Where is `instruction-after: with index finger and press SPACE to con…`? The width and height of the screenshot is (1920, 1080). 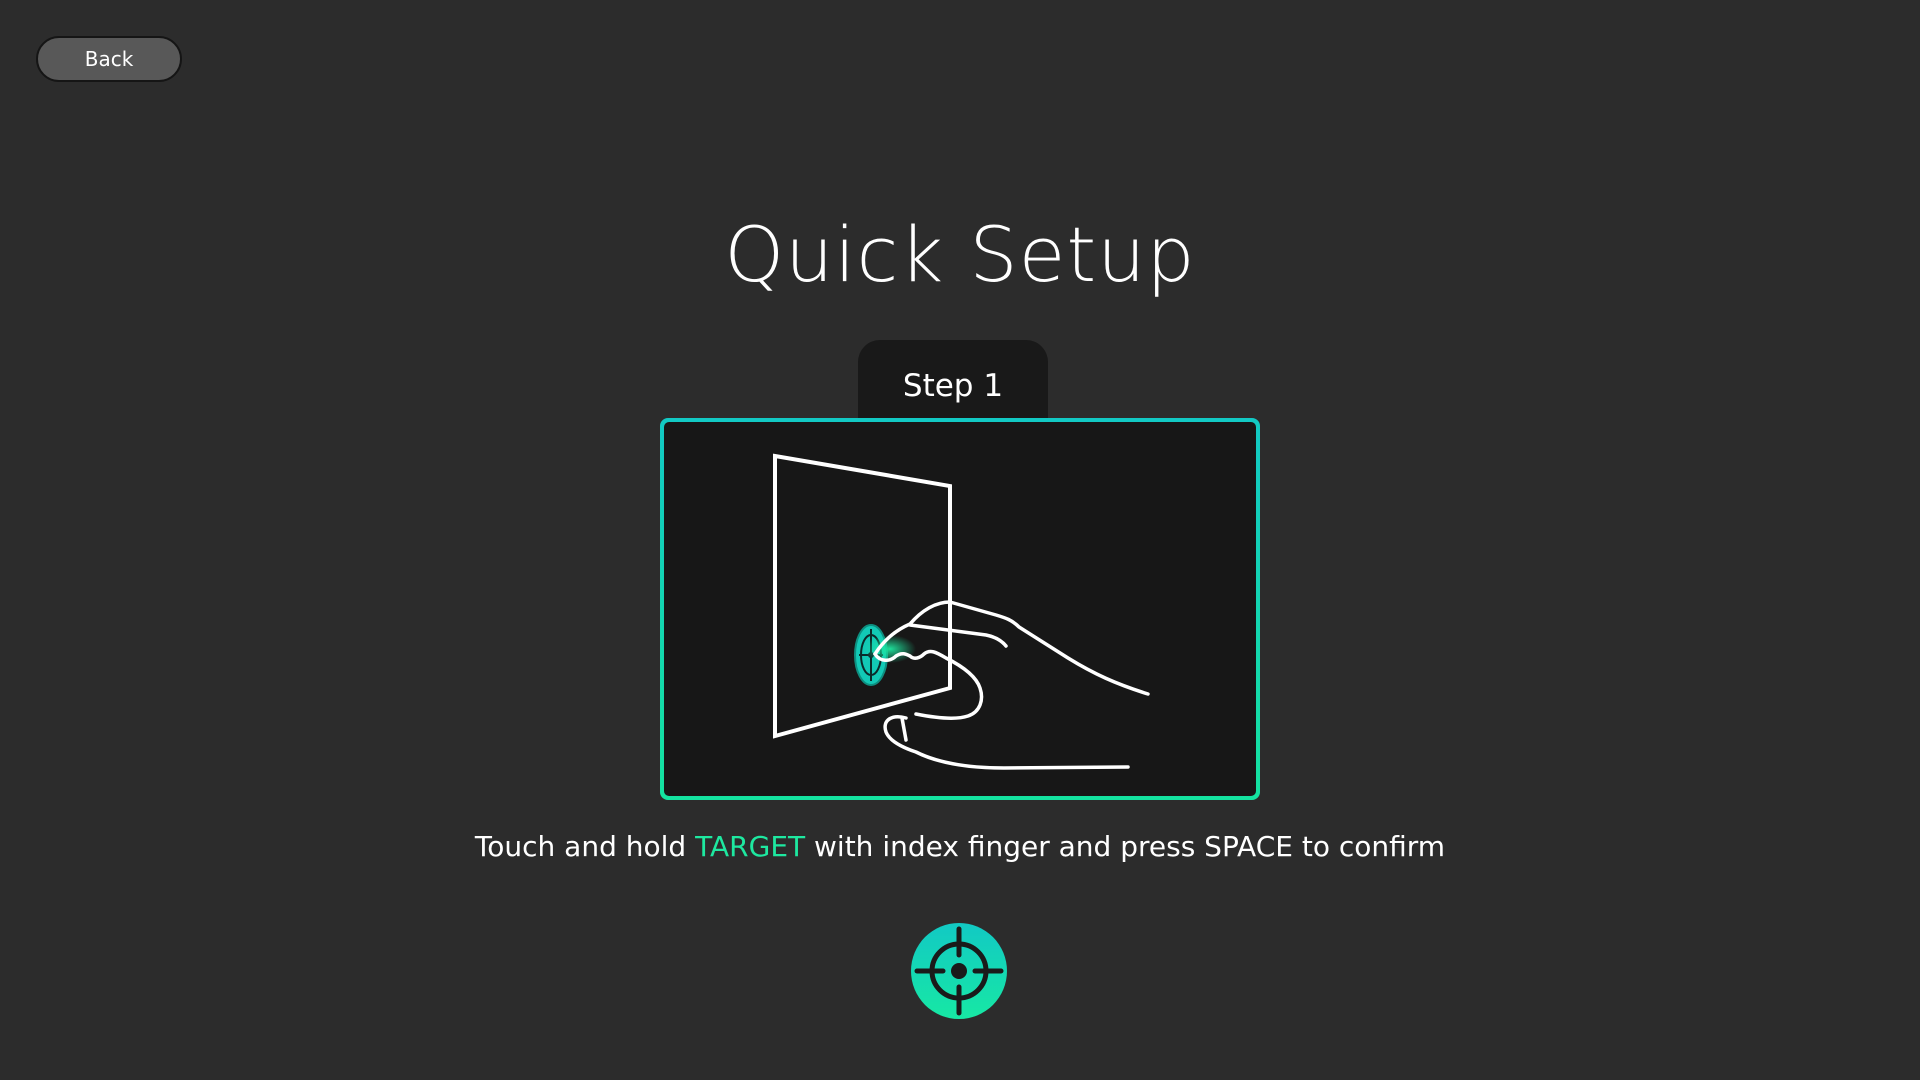 instruction-after: with index finger and press SPACE to con… is located at coordinates (1125, 846).